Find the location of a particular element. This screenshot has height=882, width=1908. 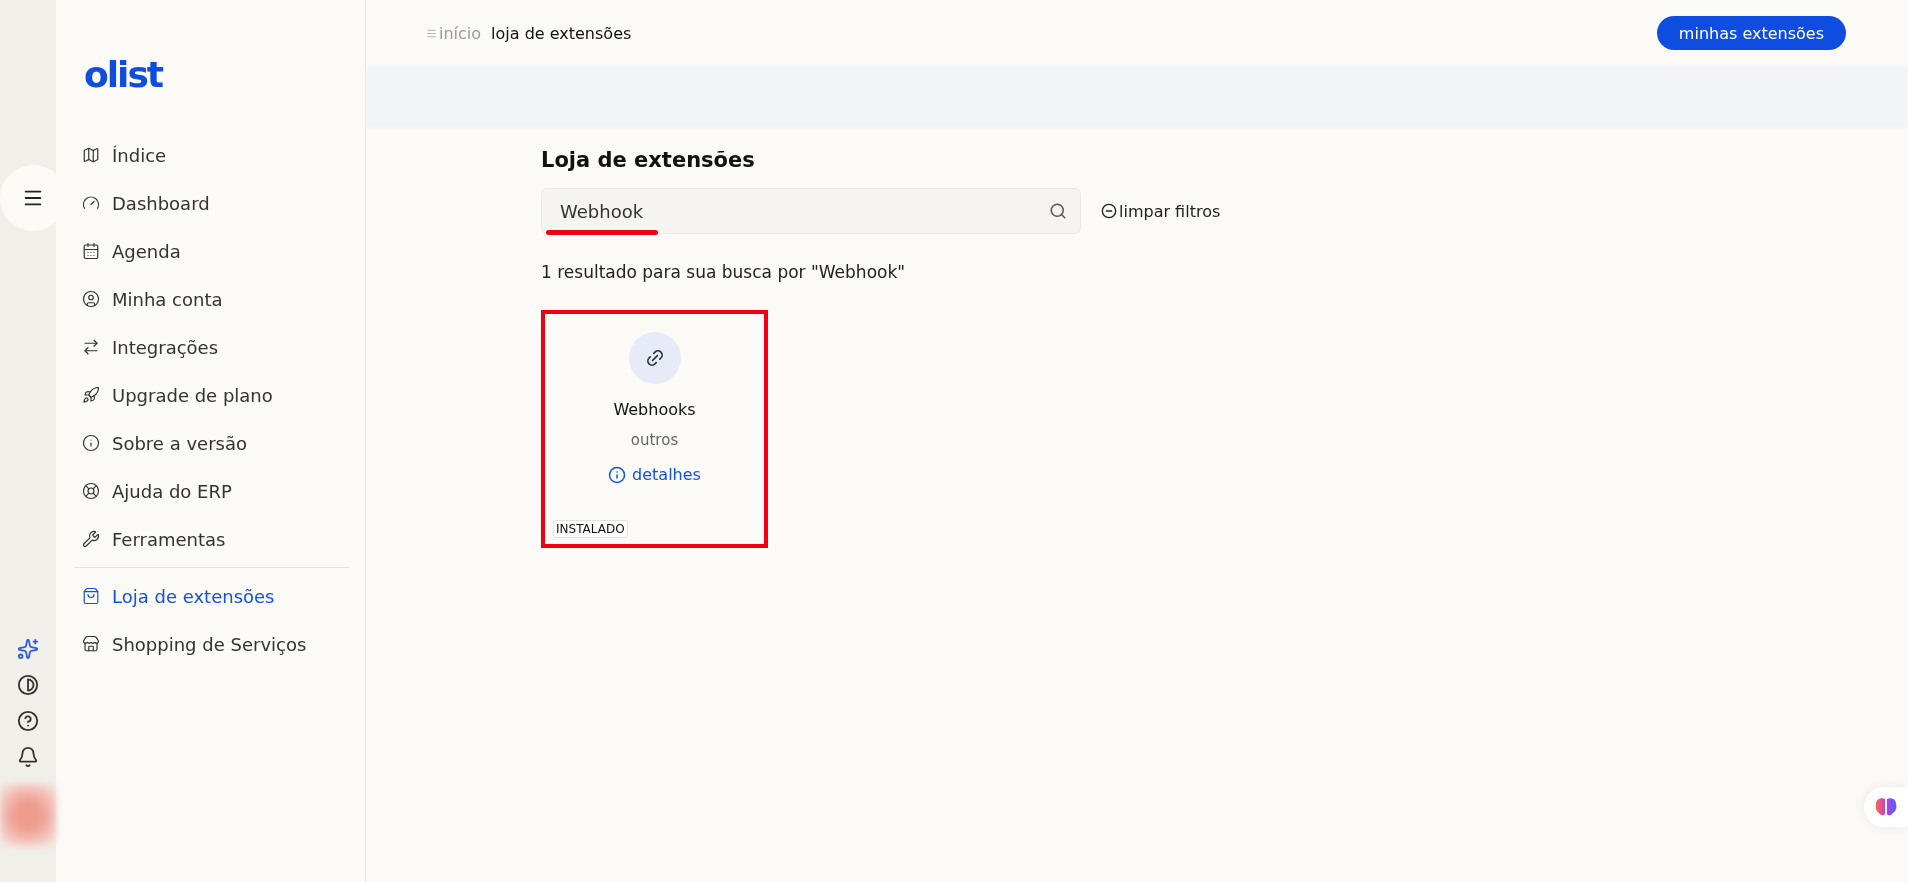

user-icon is located at coordinates (91, 299).